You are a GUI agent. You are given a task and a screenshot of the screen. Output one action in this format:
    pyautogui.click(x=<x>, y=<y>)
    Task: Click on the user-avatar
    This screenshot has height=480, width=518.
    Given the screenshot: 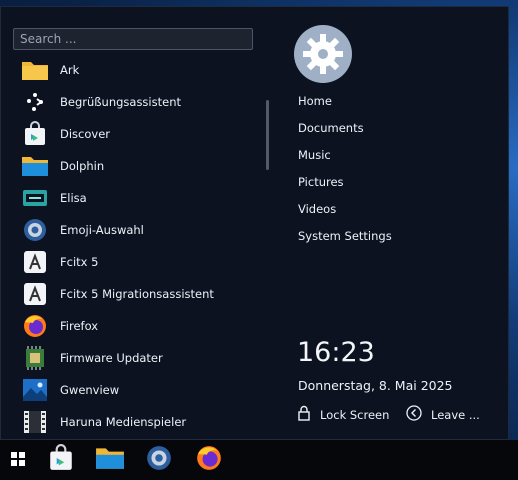 What is the action you would take?
    pyautogui.click(x=323, y=54)
    